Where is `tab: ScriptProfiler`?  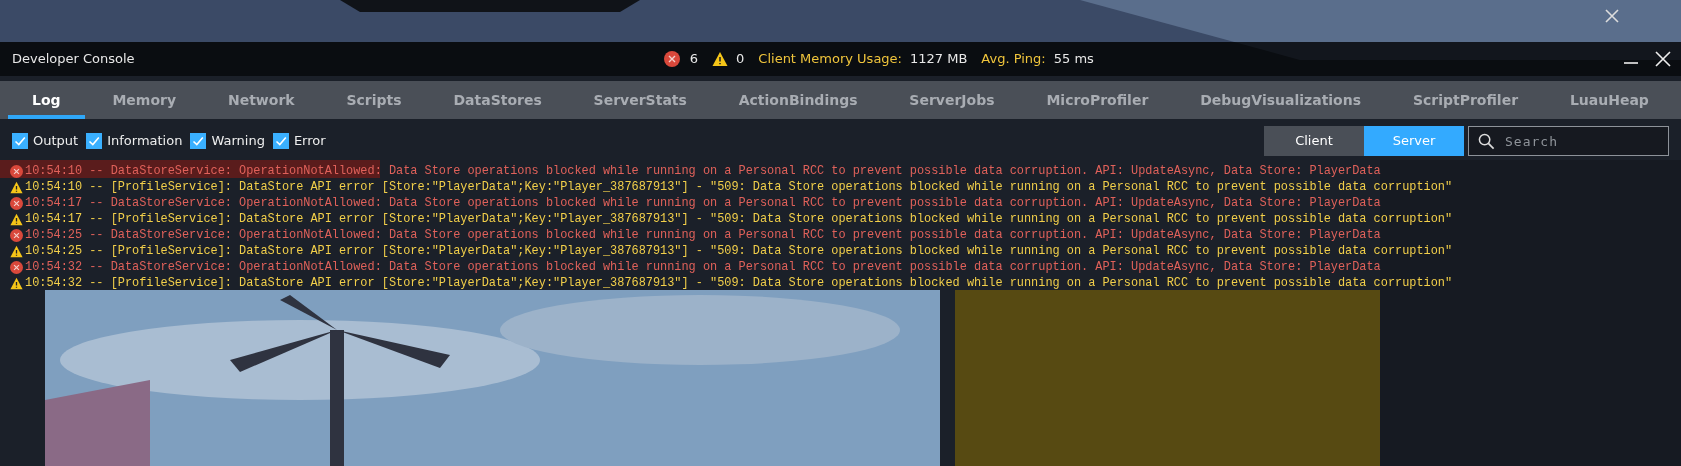 tab: ScriptProfiler is located at coordinates (1465, 100).